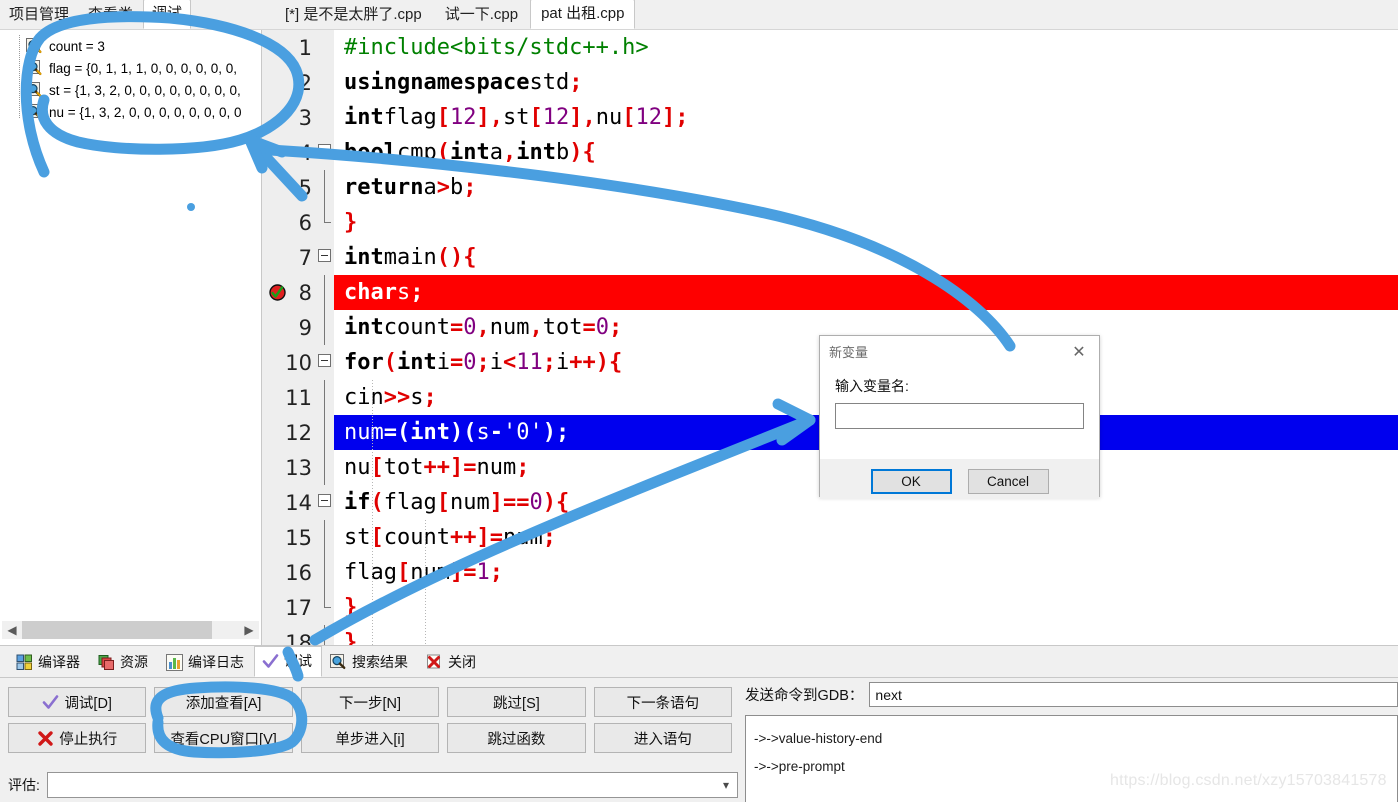  Describe the element at coordinates (338, 662) in the screenshot. I see `magnifier-icon` at that location.